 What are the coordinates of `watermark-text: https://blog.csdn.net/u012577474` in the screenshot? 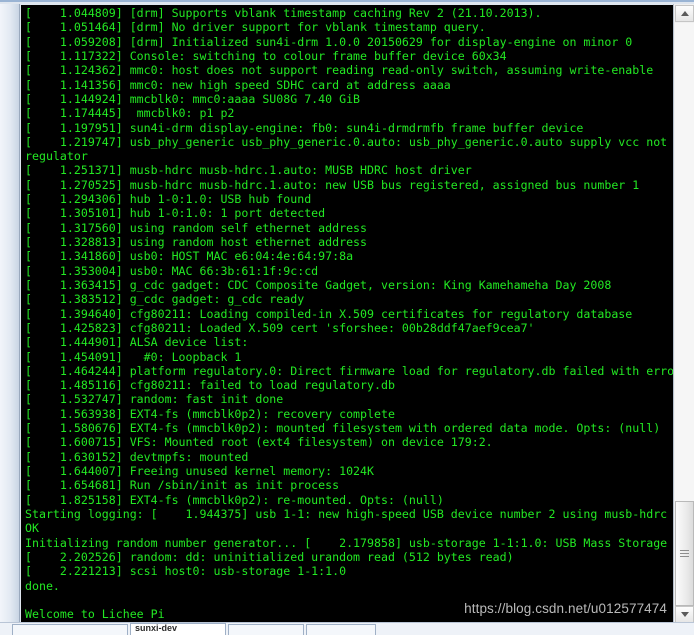 It's located at (565, 608).